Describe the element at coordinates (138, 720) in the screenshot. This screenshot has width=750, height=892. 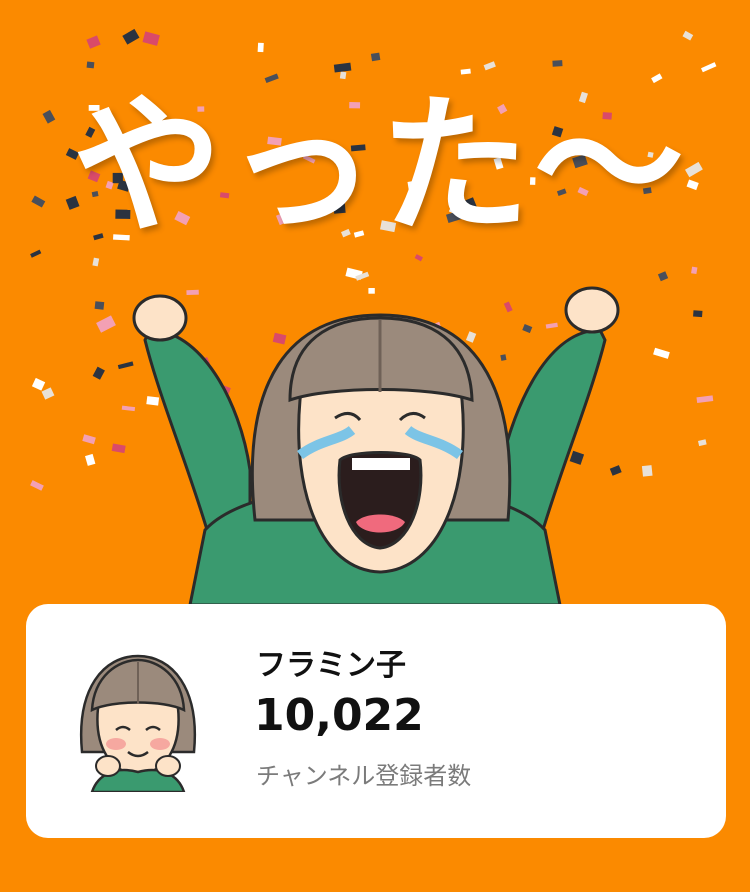
I see `channel-avatar` at that location.